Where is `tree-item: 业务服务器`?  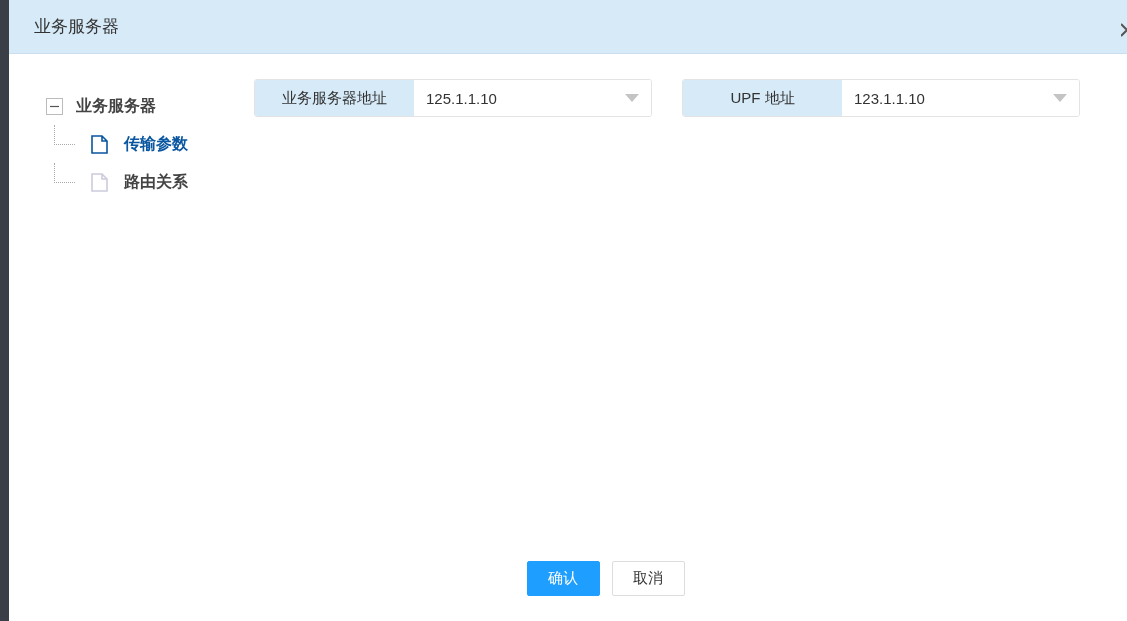 tree-item: 业务服务器 is located at coordinates (116, 106).